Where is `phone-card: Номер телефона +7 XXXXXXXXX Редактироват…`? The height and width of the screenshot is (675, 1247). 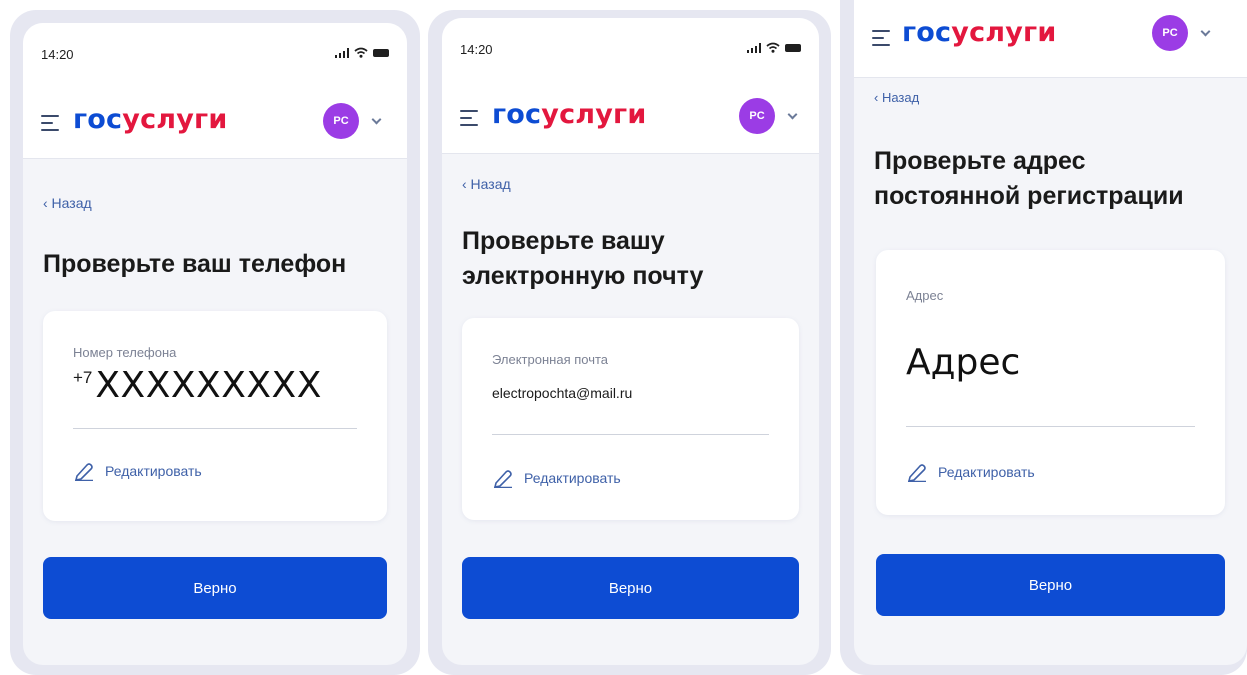
phone-card: Номер телефона +7 XXXXXXXXX Редактироват… is located at coordinates (215, 416).